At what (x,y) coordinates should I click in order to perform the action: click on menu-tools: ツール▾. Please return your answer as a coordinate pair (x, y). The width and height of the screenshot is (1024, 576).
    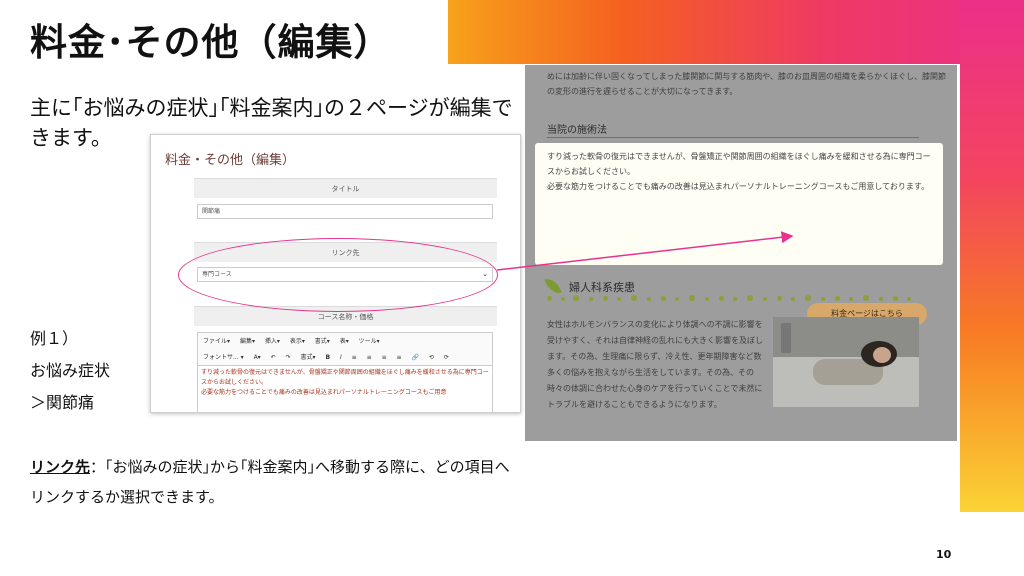
    Looking at the image, I should click on (369, 341).